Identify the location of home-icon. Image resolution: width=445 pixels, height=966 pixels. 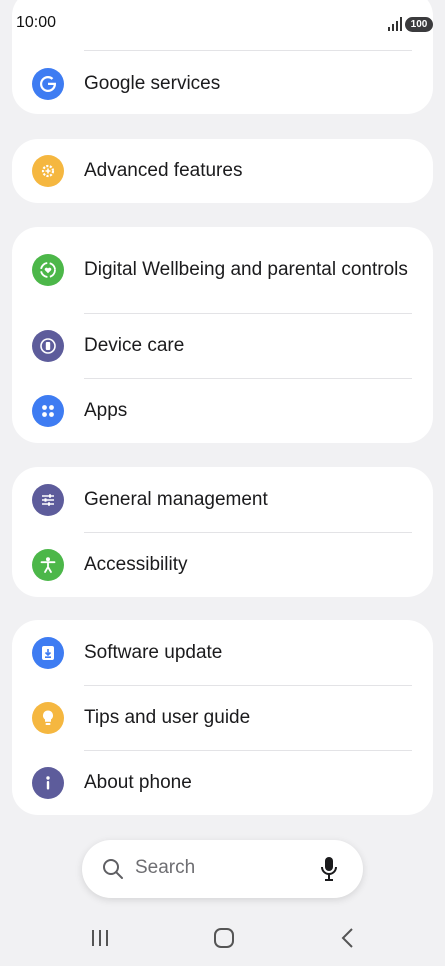
(224, 938).